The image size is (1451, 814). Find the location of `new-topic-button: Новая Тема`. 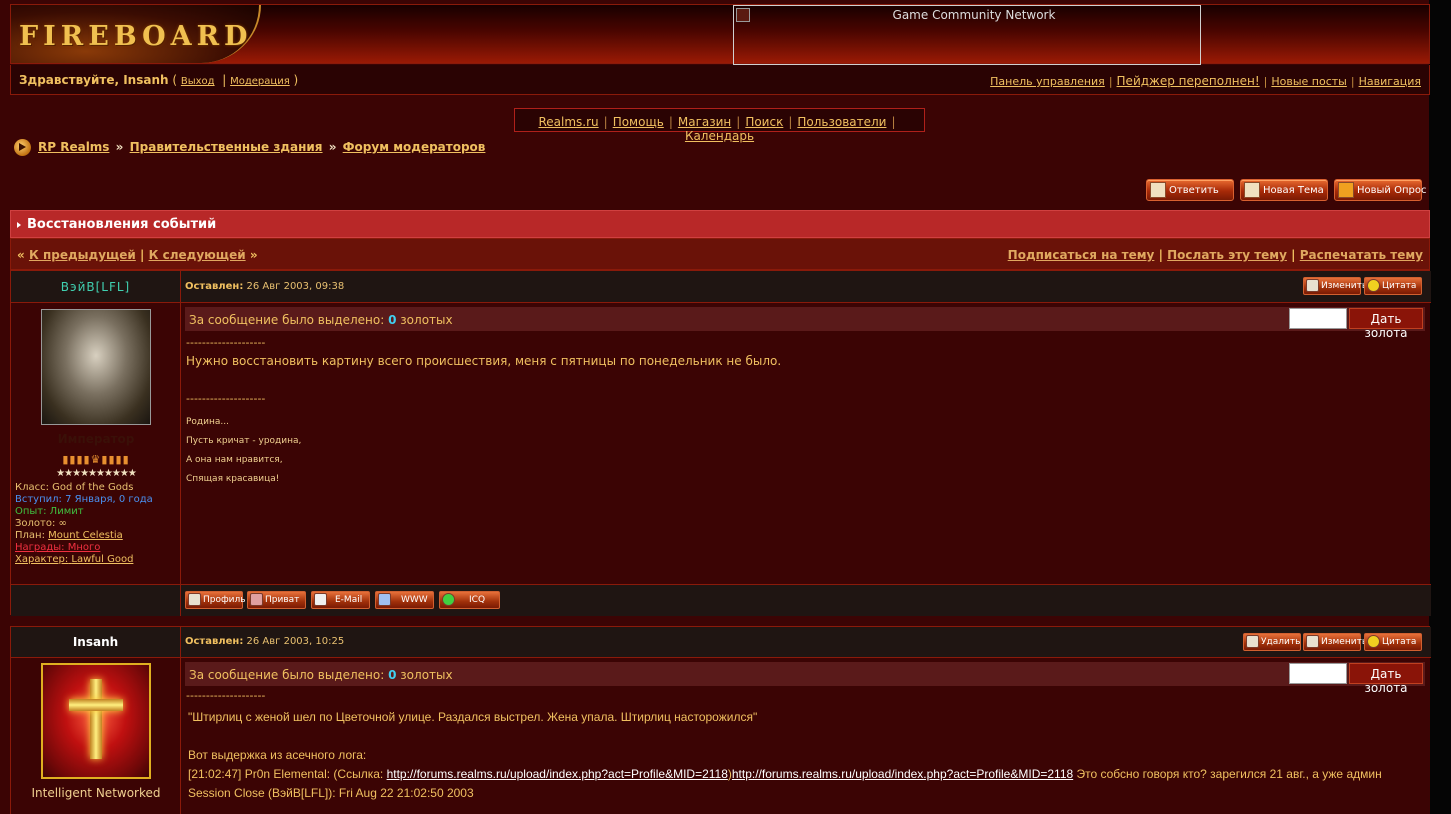

new-topic-button: Новая Тема is located at coordinates (1284, 190).